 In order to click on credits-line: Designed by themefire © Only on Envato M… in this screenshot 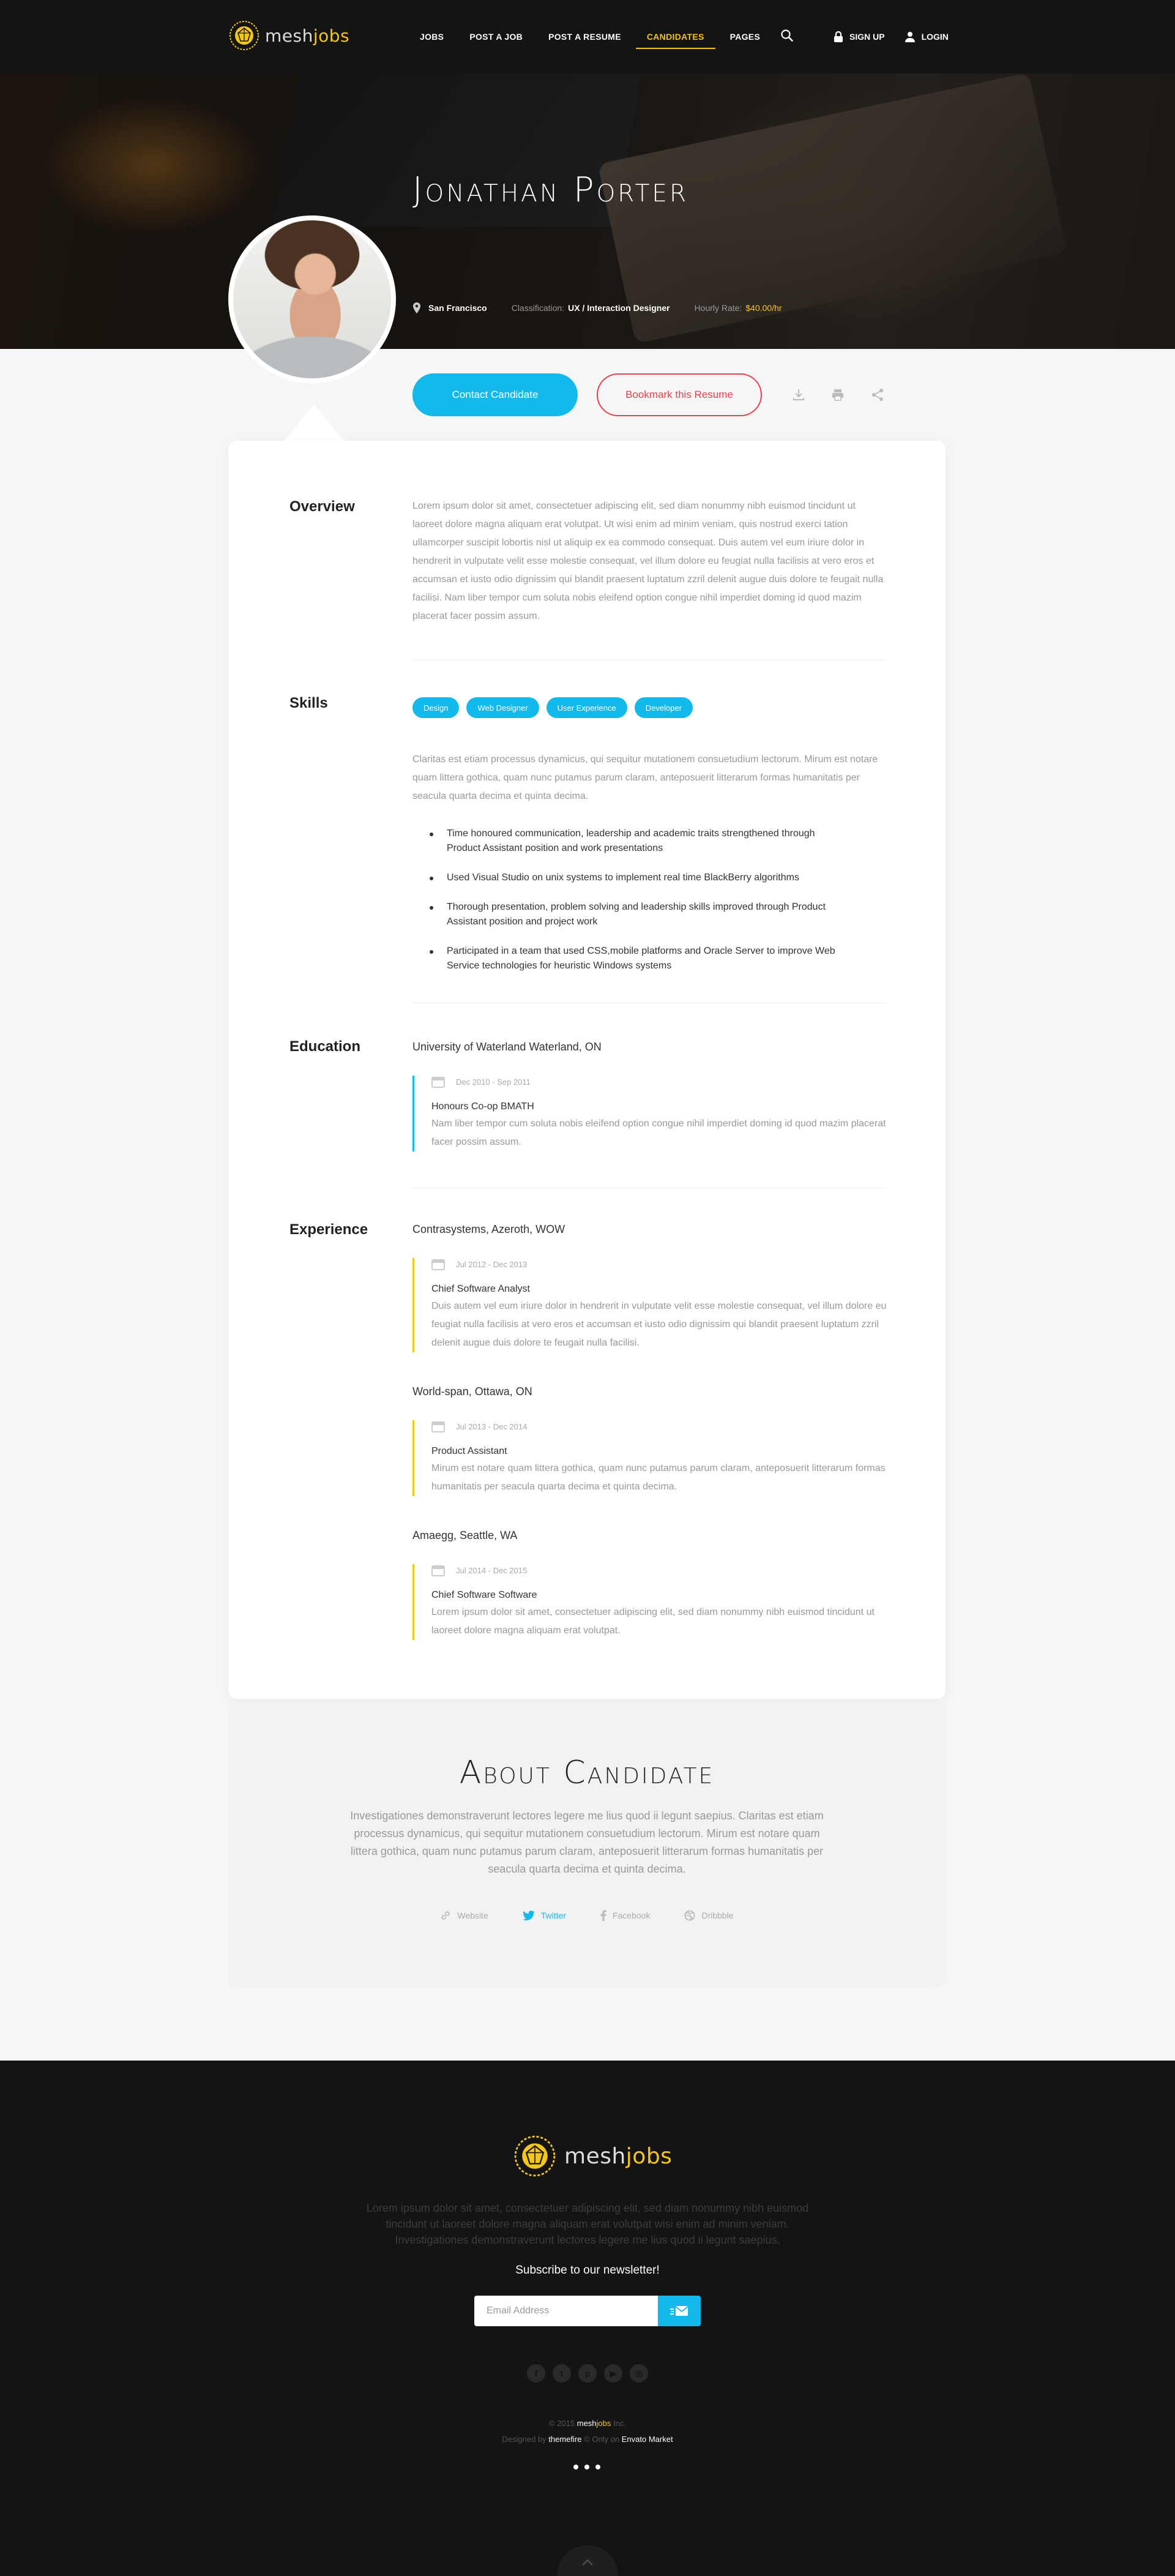, I will do `click(587, 2439)`.